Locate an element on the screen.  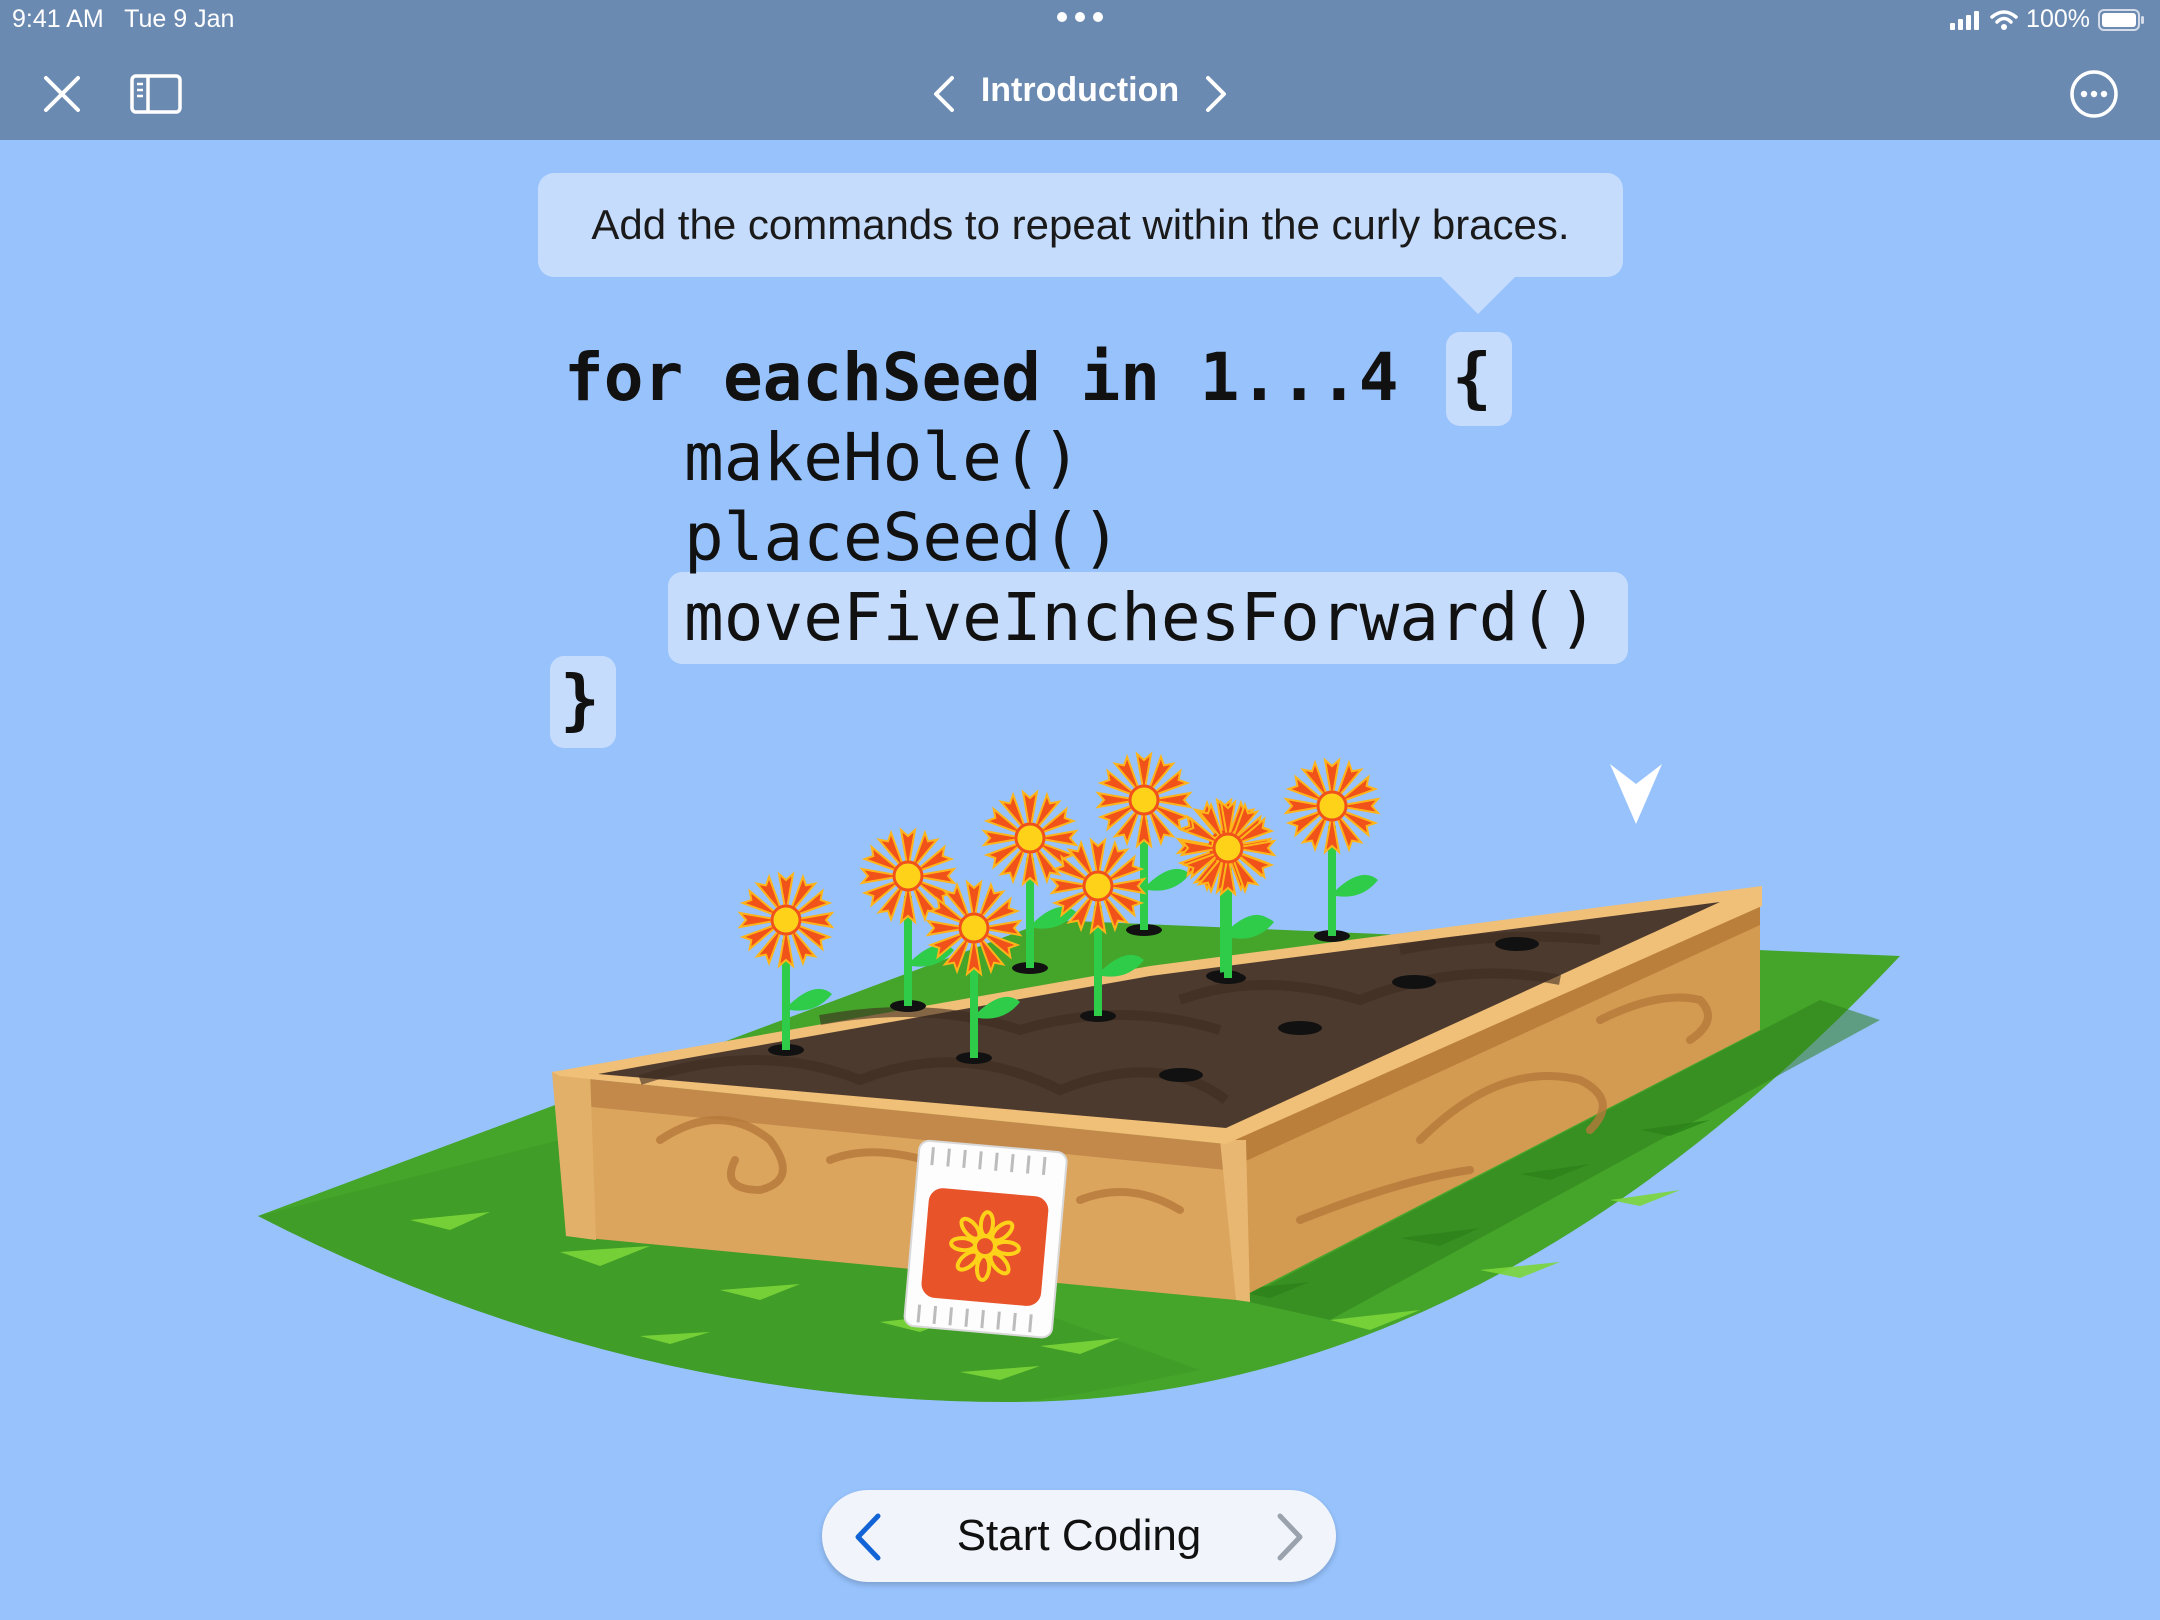
close-button is located at coordinates (62, 94).